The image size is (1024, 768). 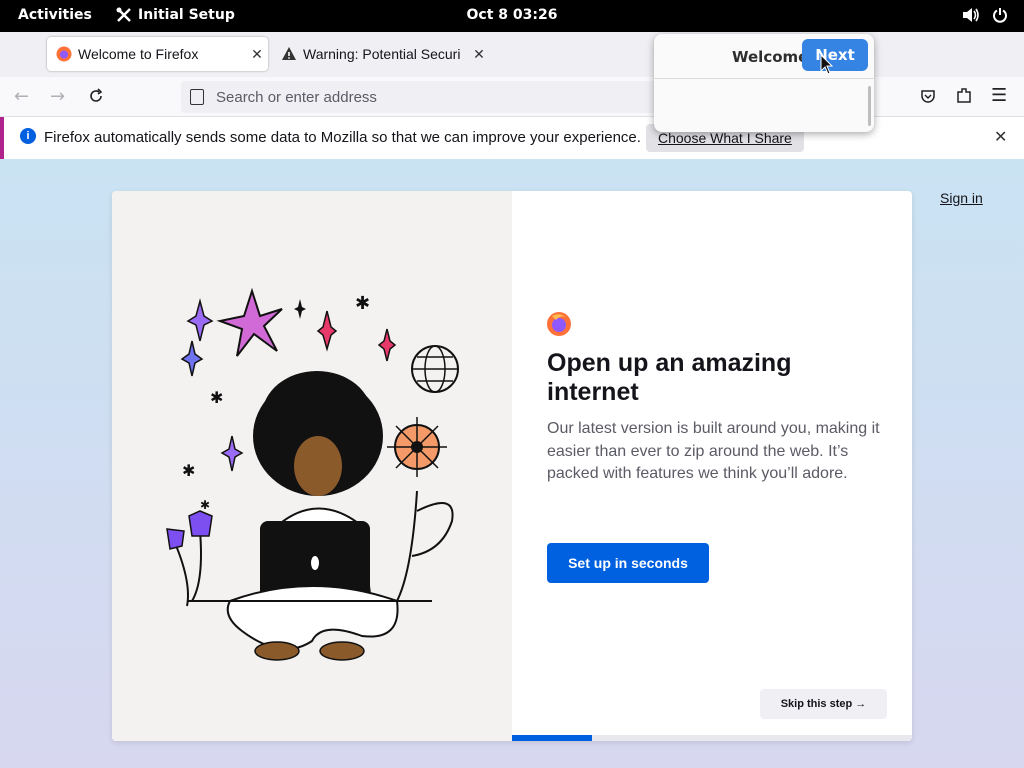 What do you see at coordinates (312, 474) in the screenshot?
I see `person-with-laptop-illustration: ✱ ✱ ✱ ✱` at bounding box center [312, 474].